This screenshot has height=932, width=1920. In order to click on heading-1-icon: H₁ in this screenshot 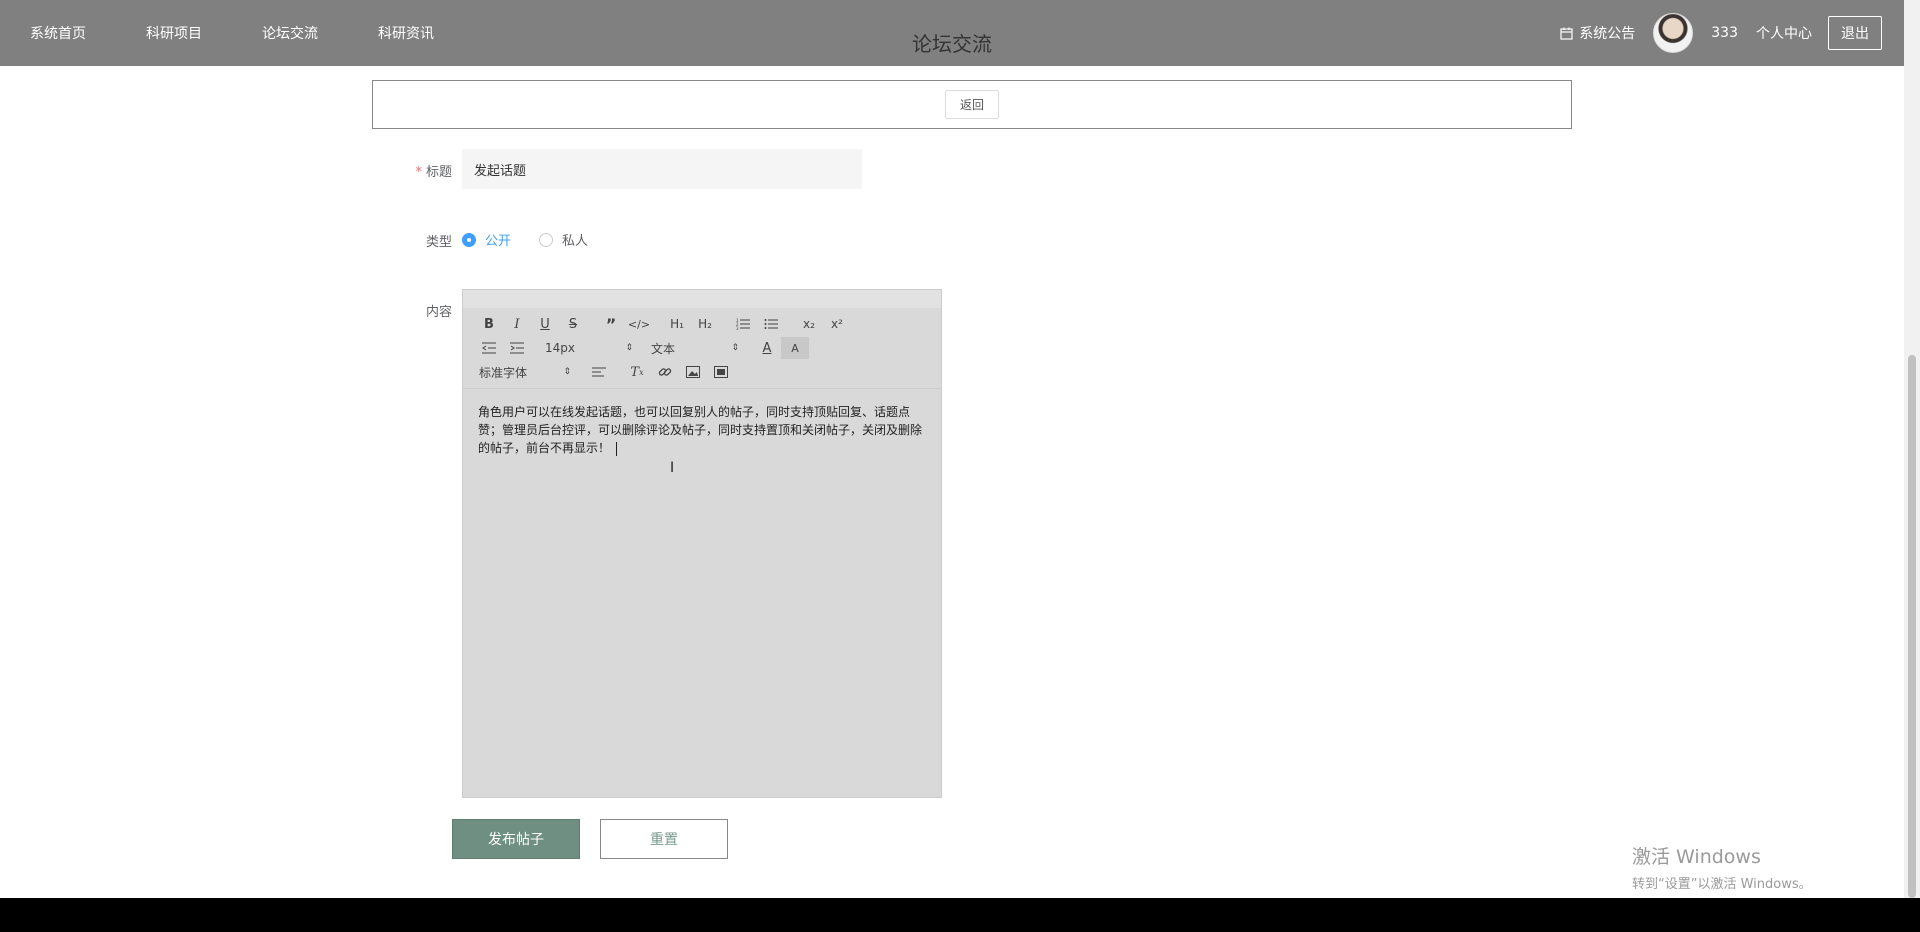, I will do `click(677, 324)`.